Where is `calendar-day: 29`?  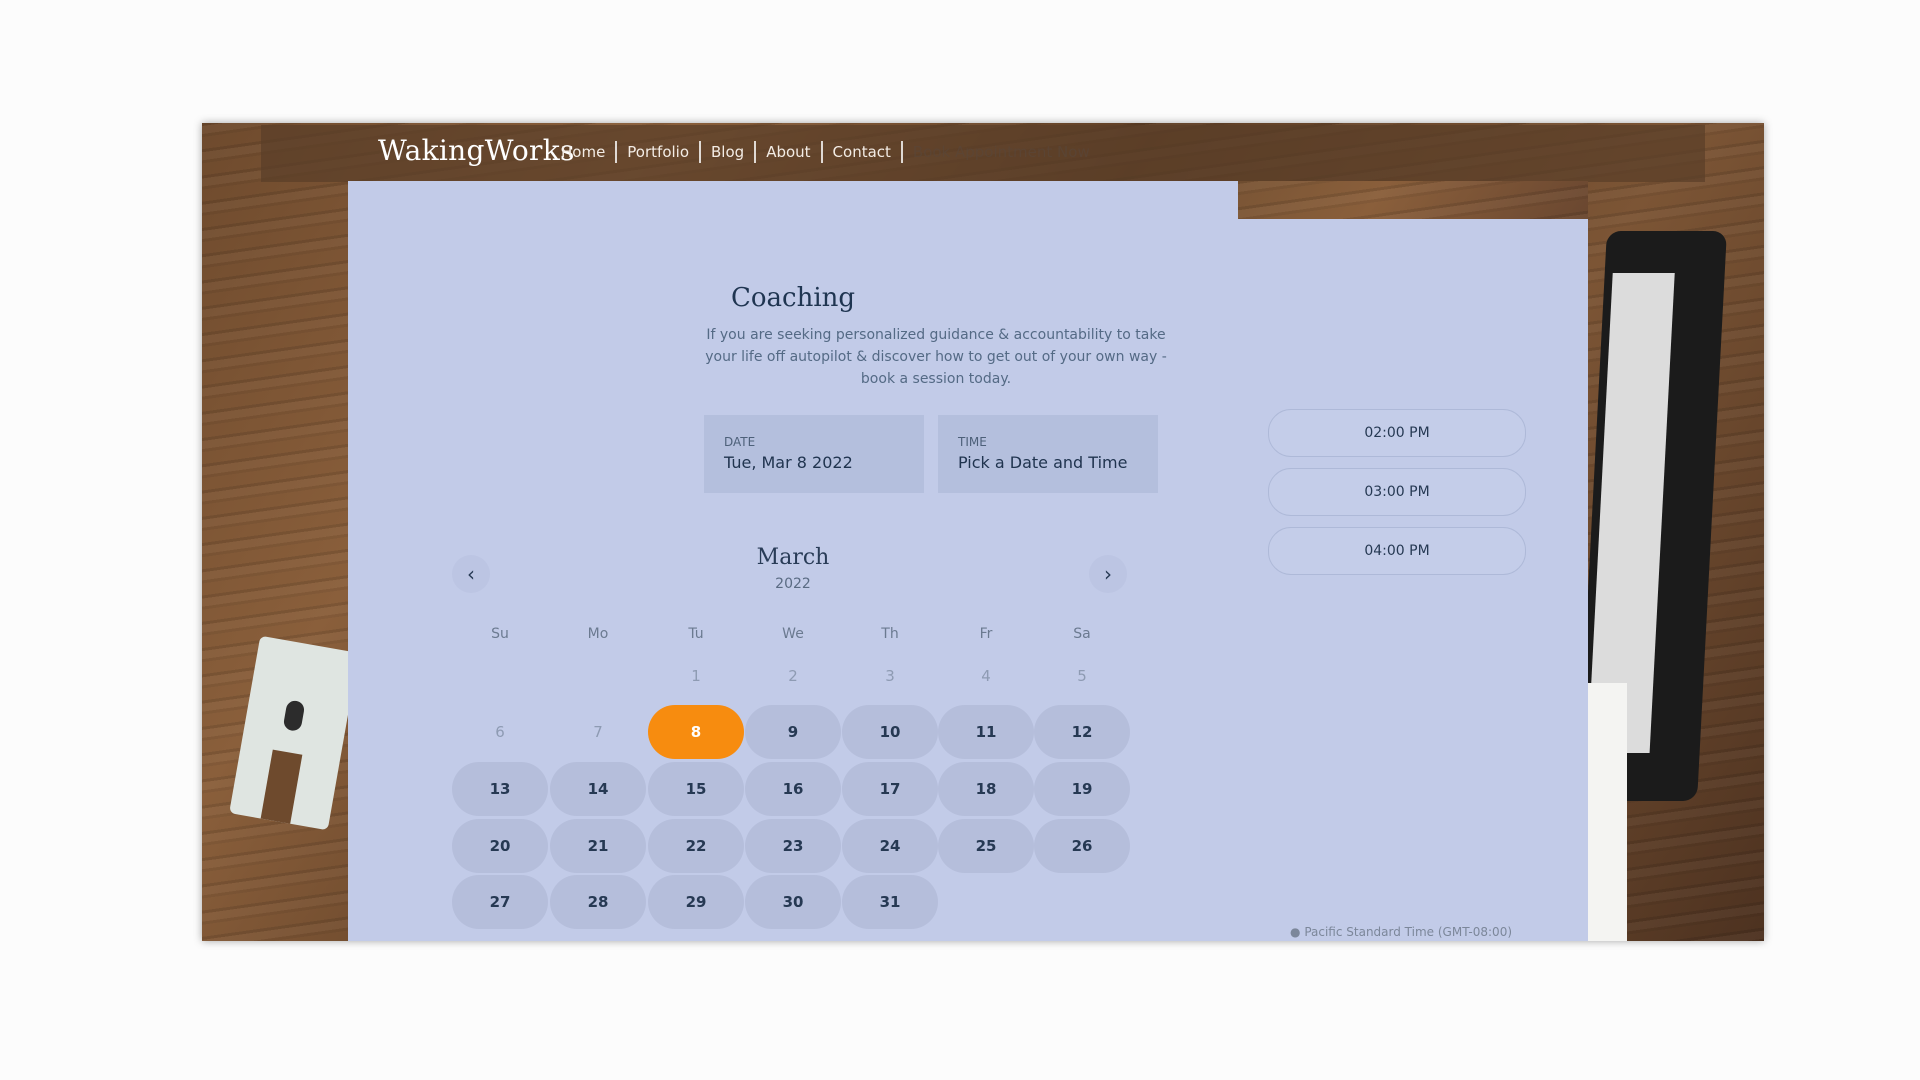
calendar-day: 29 is located at coordinates (696, 902).